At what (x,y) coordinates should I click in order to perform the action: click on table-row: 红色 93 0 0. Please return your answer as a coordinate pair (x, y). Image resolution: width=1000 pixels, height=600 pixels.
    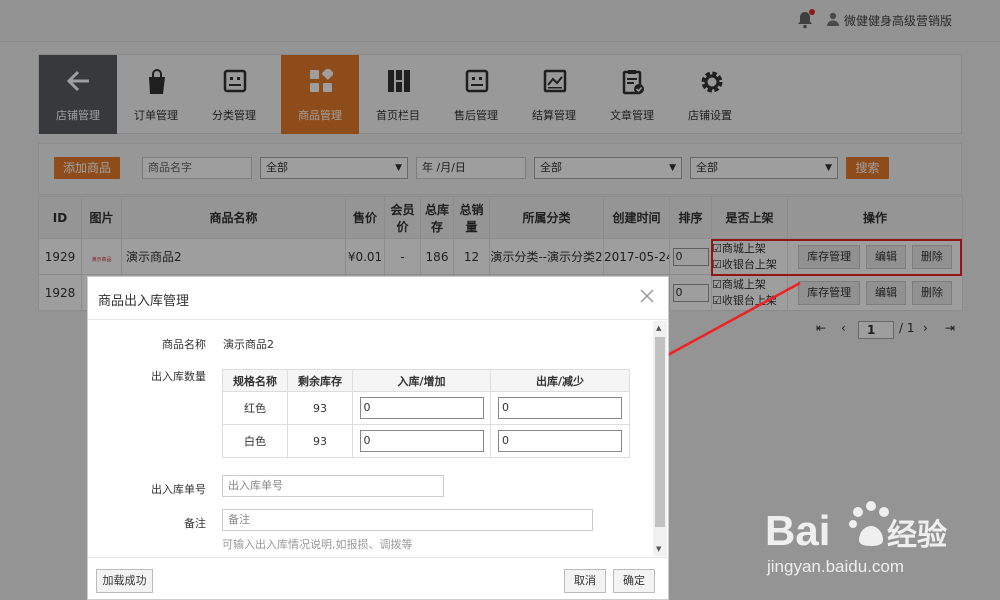
    Looking at the image, I should click on (426, 408).